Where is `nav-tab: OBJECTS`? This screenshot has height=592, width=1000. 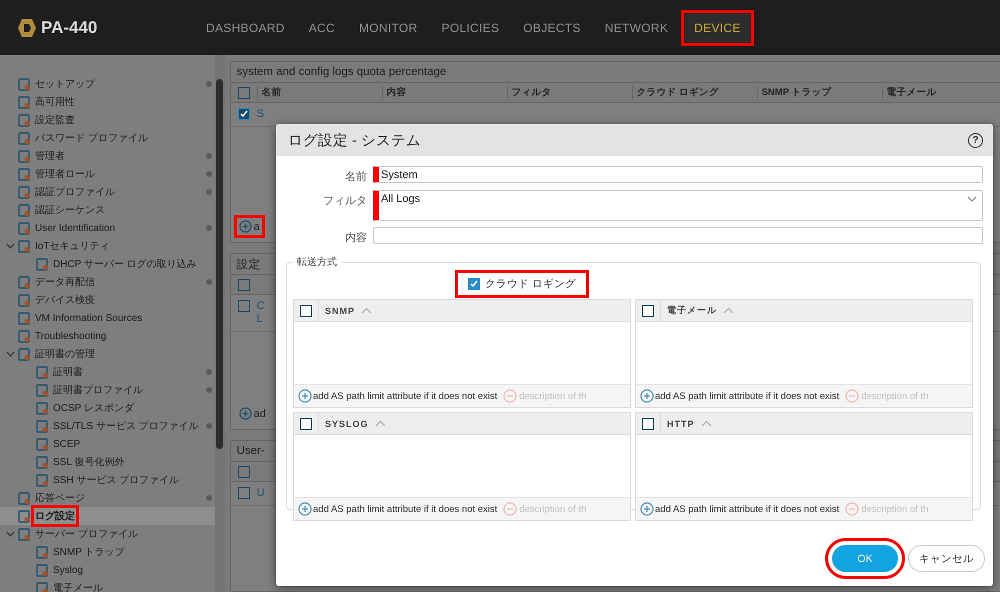 nav-tab: OBJECTS is located at coordinates (552, 27).